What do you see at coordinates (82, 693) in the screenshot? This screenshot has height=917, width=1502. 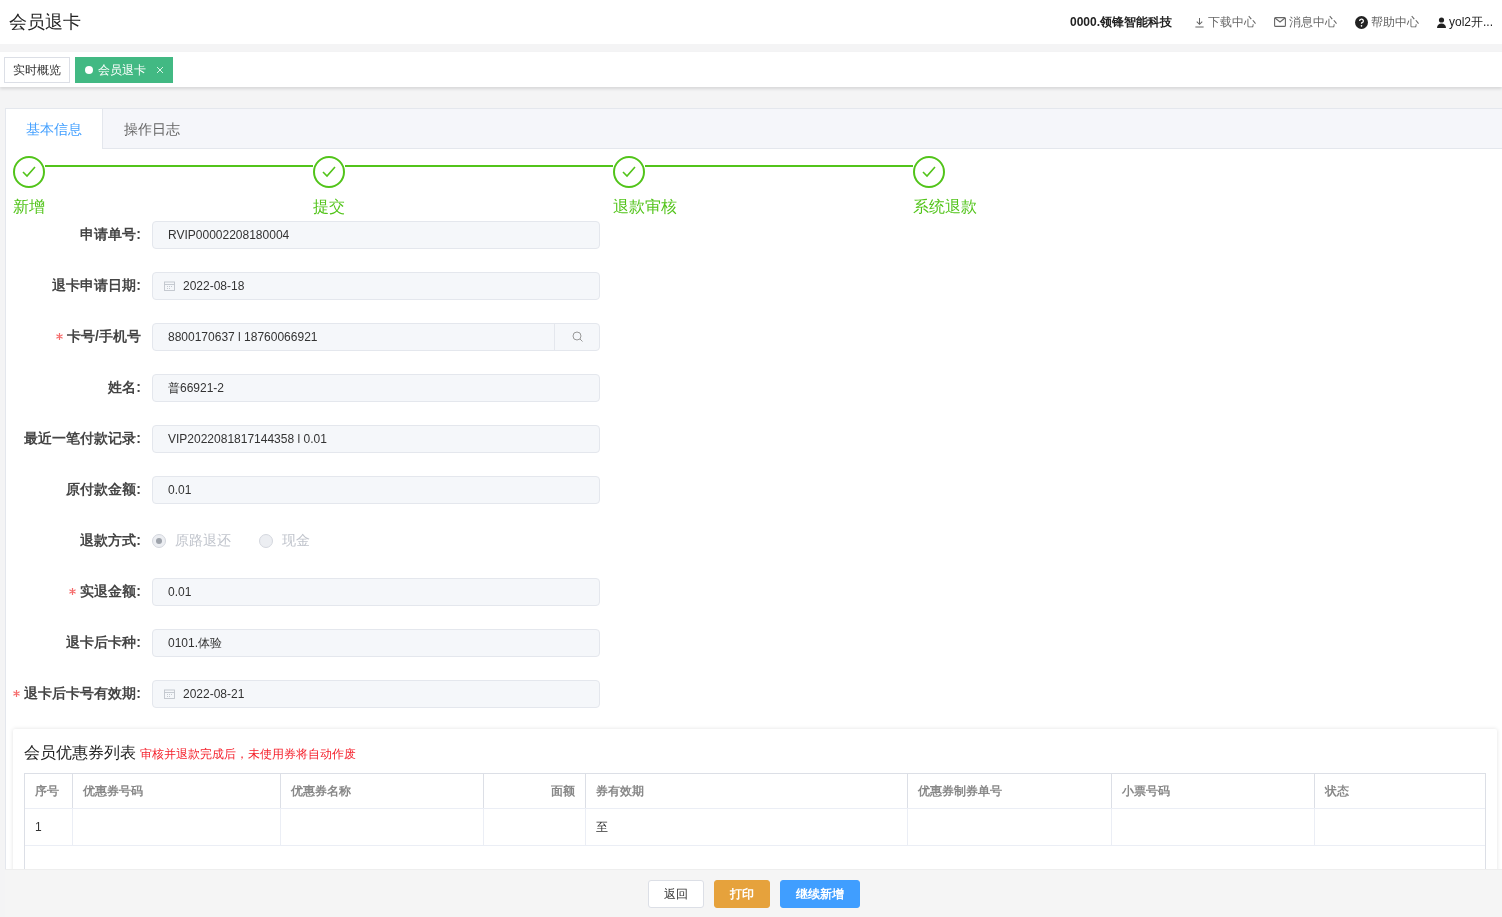 I see `field-label: 退卡后卡号有效期:` at bounding box center [82, 693].